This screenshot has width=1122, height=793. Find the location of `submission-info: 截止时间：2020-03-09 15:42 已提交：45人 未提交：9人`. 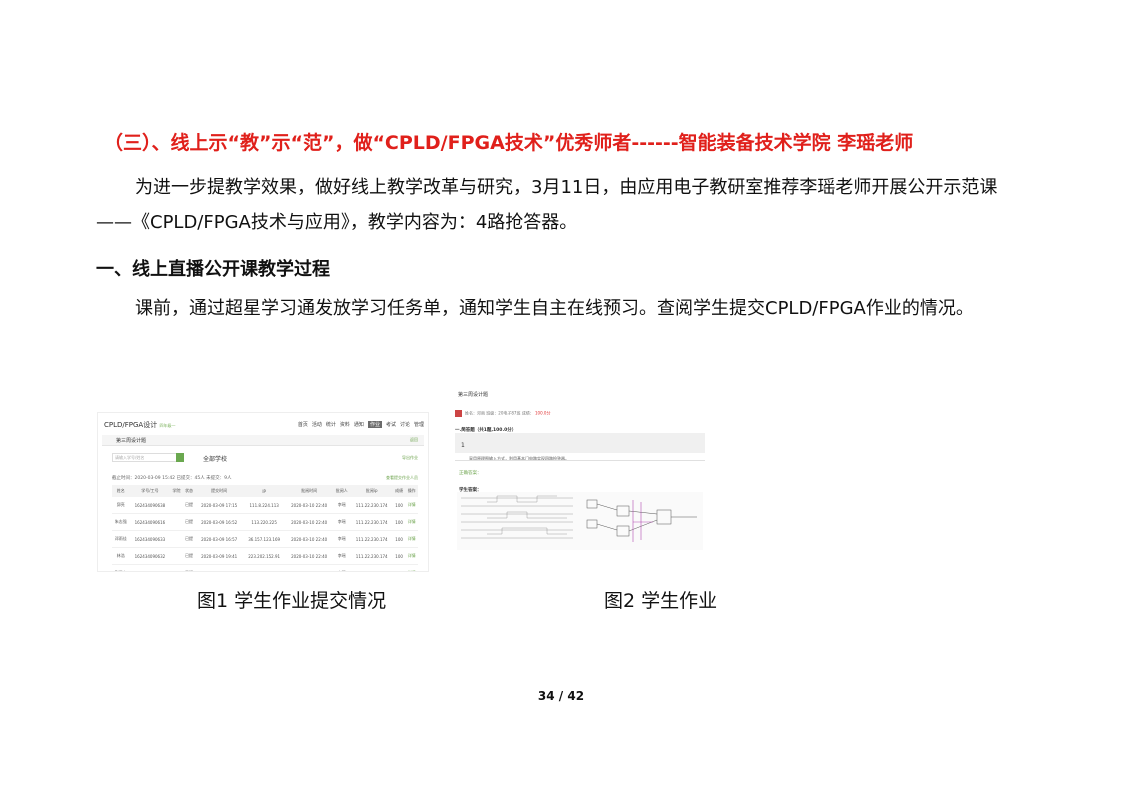

submission-info: 截止时间：2020-03-09 15:42 已提交：45人 未提交：9人 is located at coordinates (172, 478).